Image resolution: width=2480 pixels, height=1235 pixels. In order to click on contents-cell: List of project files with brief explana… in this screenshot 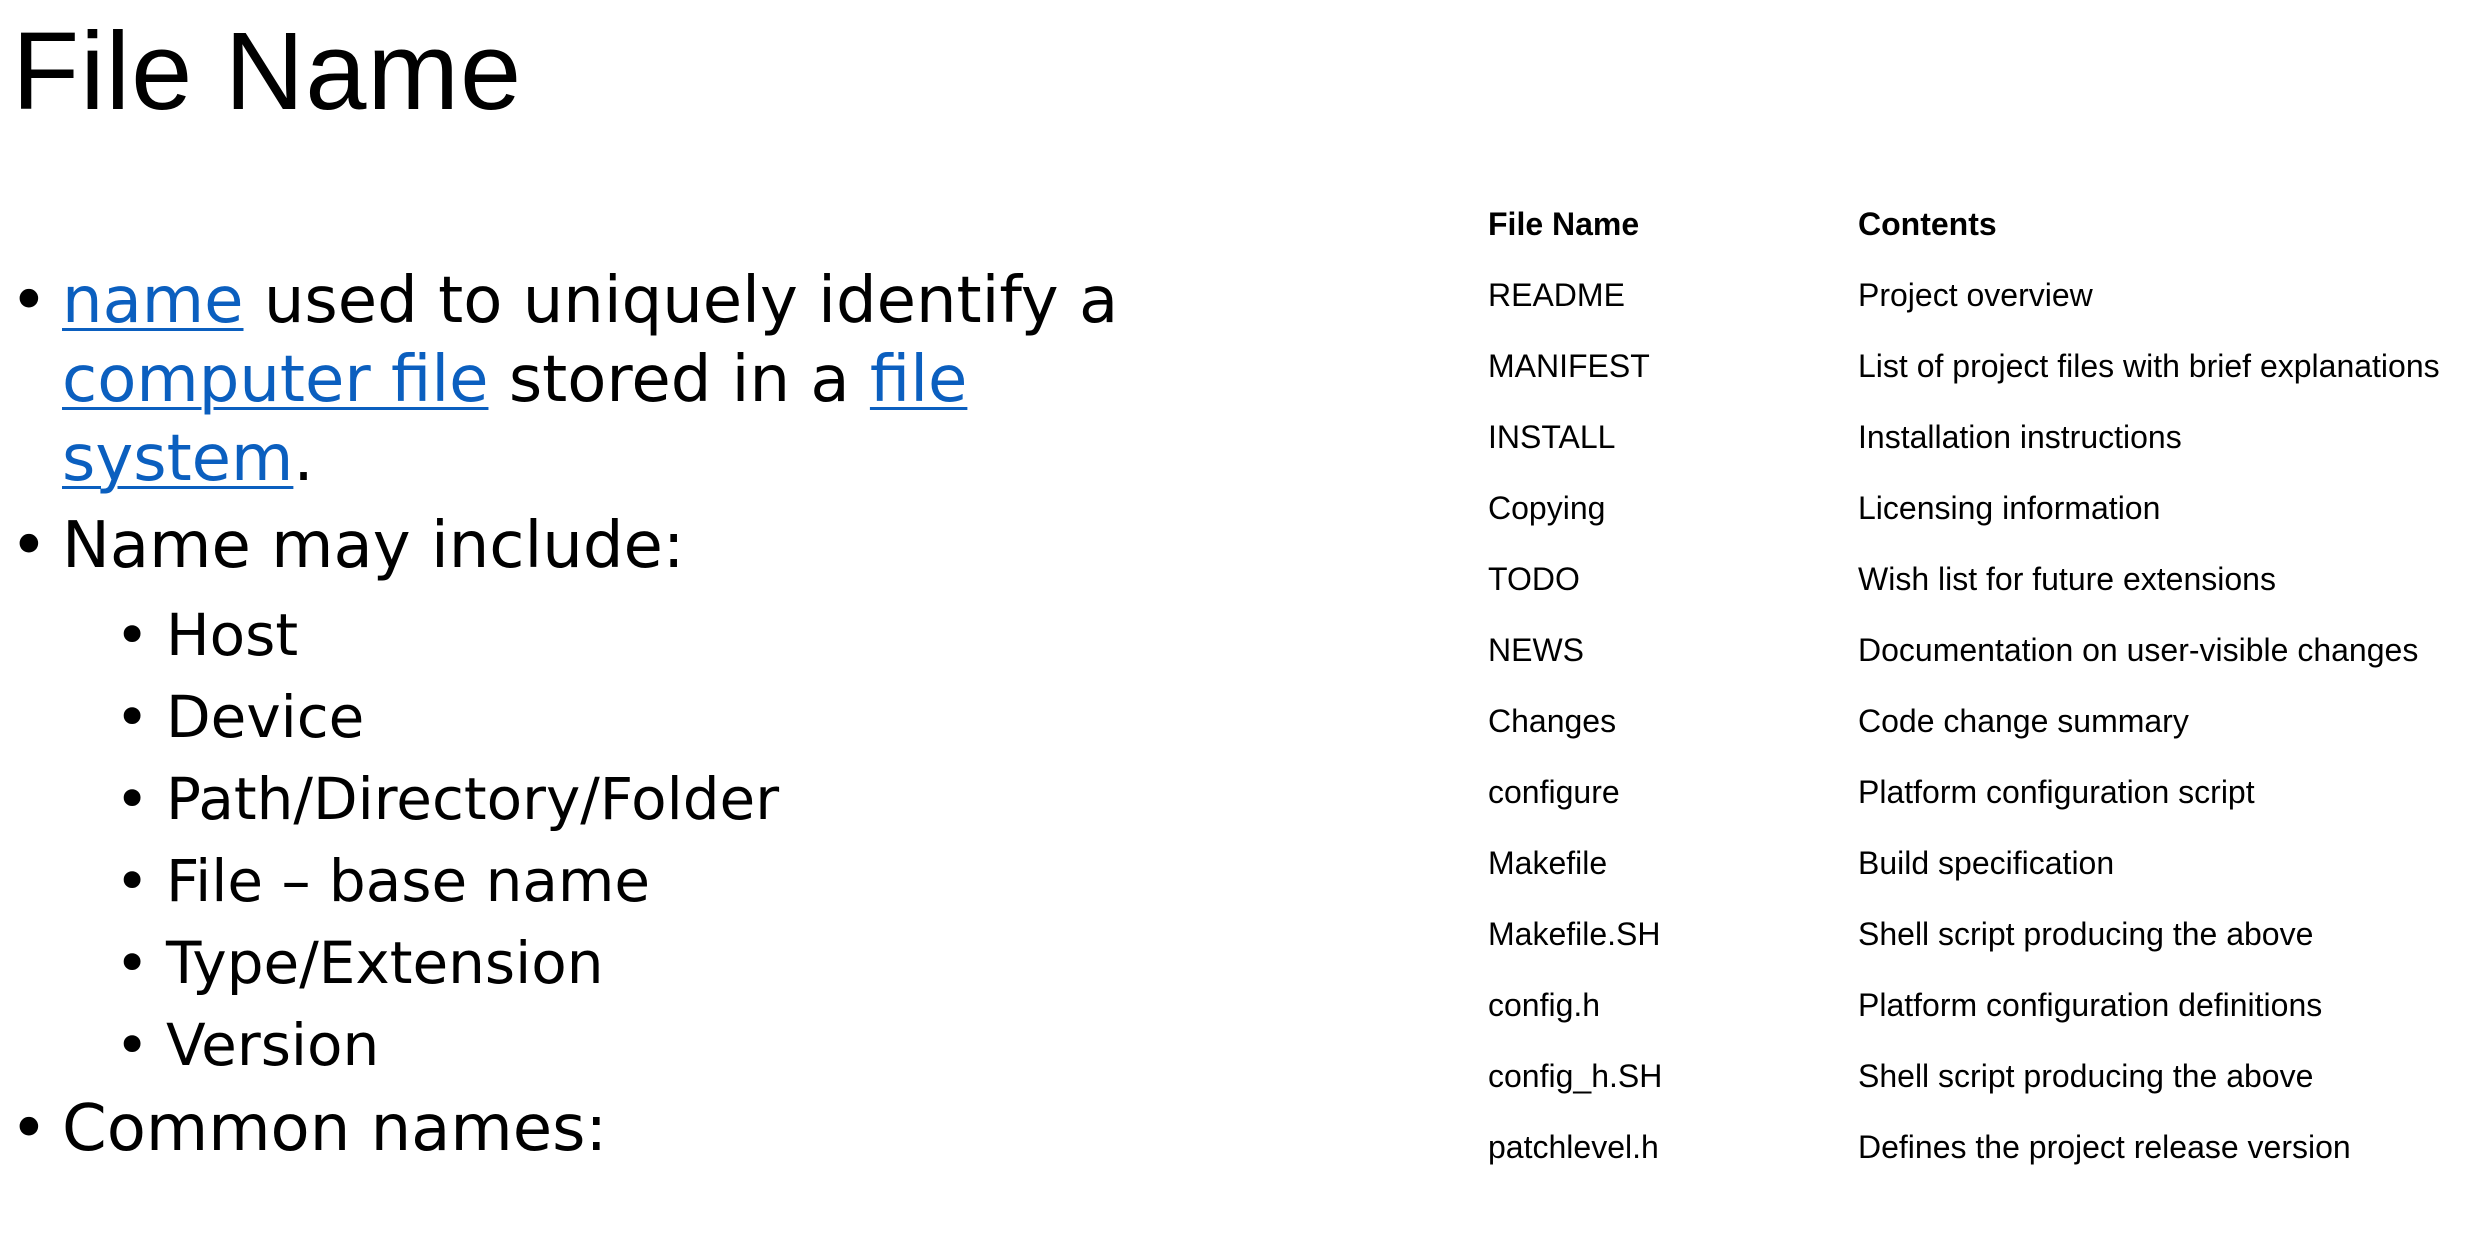, I will do `click(2149, 366)`.